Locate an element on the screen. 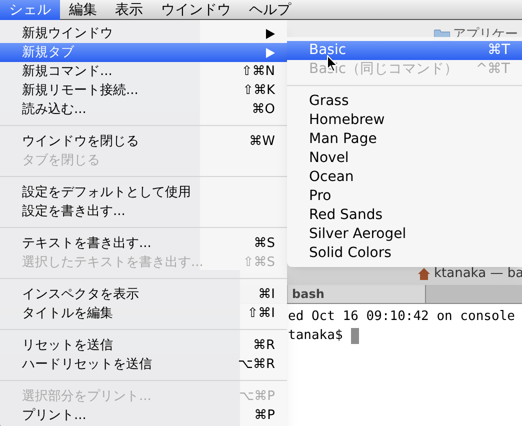  menu-title: シェル is located at coordinates (30, 10).